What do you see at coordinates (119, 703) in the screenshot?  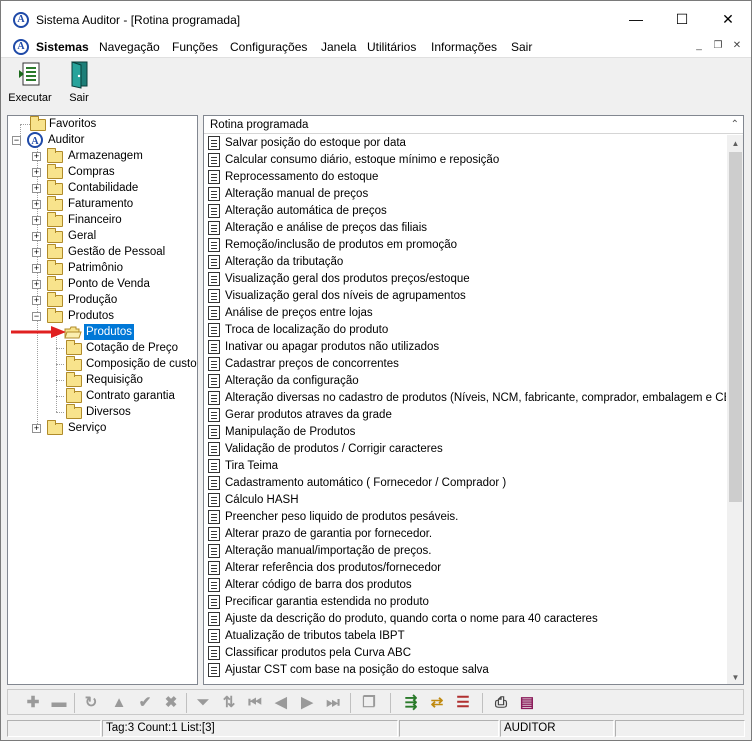 I see `triangle-up-icon: ▲` at bounding box center [119, 703].